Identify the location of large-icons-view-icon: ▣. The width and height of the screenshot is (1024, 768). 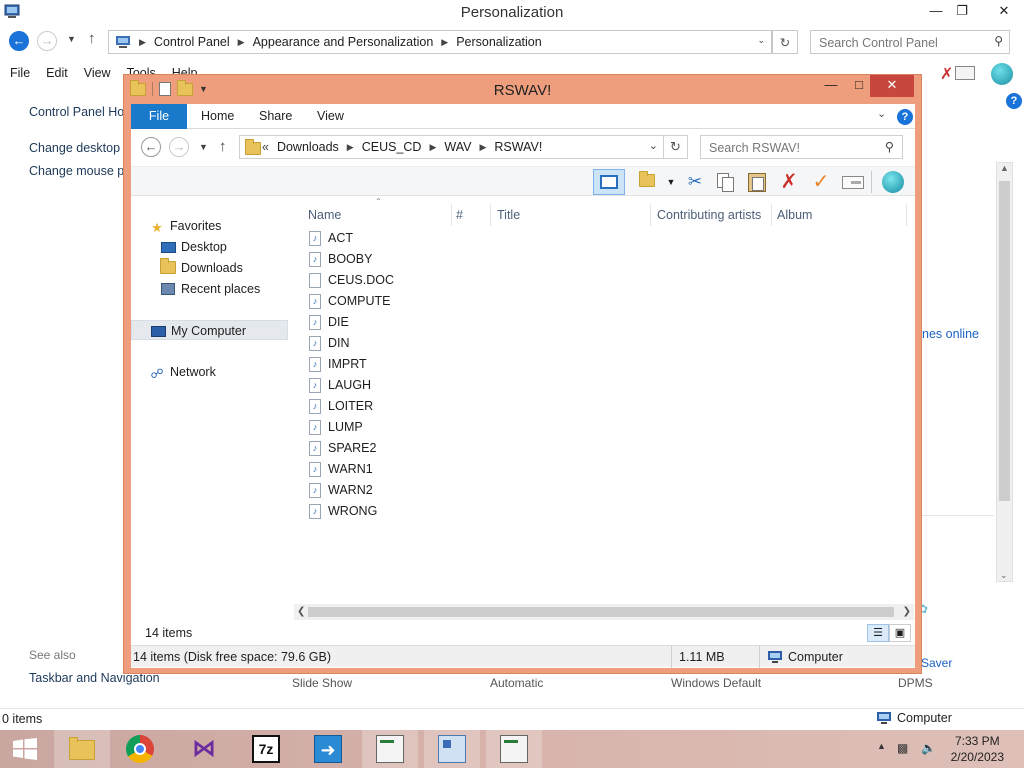
(900, 633).